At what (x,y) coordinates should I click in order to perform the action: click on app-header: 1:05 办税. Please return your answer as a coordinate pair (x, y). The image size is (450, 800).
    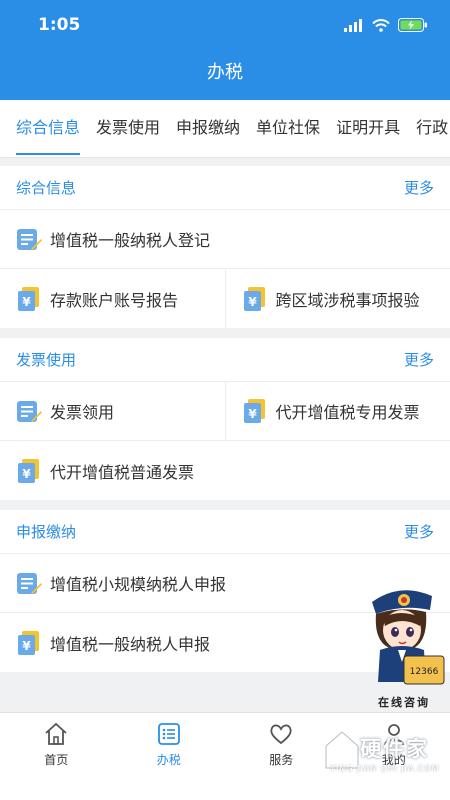
    Looking at the image, I should click on (225, 50).